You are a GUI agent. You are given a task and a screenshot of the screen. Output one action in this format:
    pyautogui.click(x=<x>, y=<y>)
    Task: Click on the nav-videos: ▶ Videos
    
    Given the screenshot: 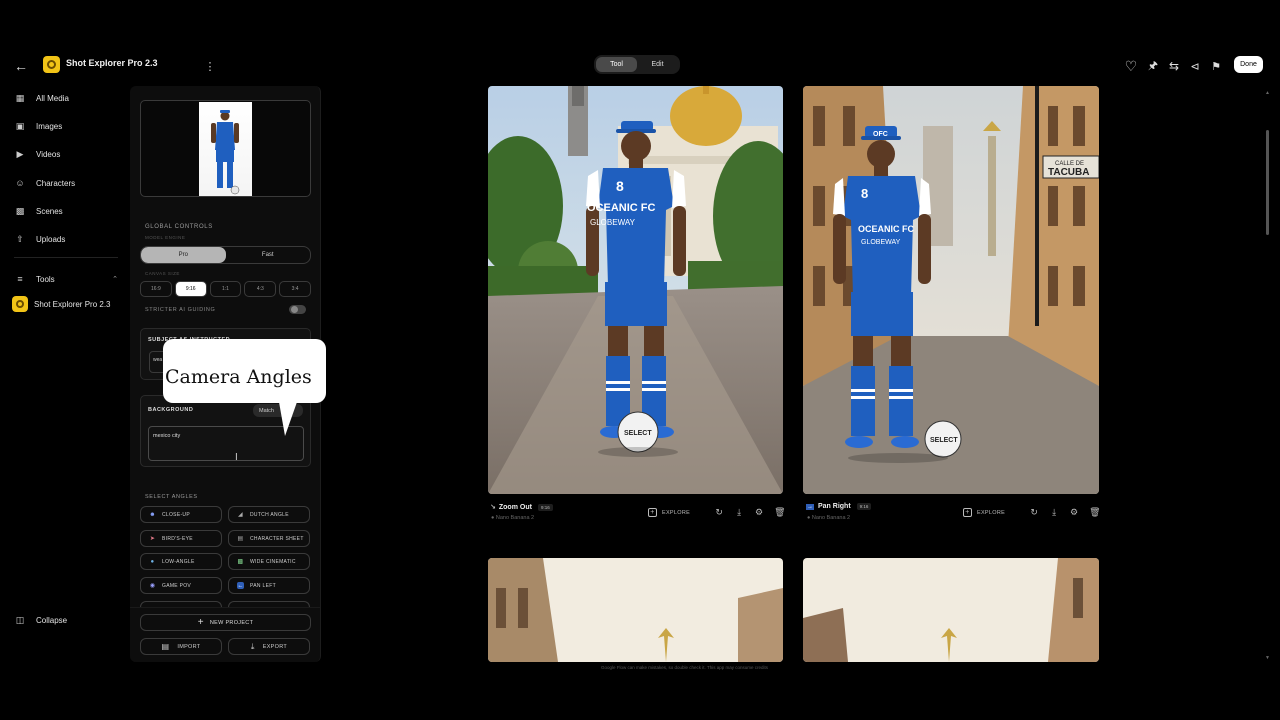 What is the action you would take?
    pyautogui.click(x=37, y=154)
    